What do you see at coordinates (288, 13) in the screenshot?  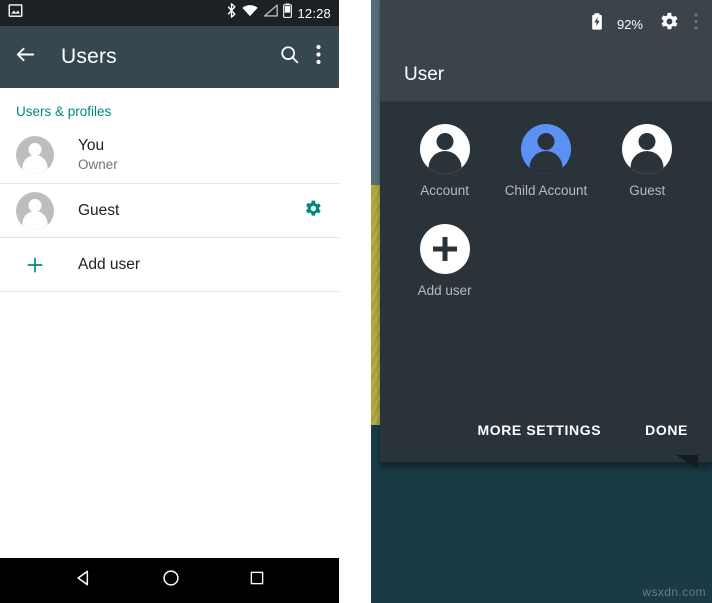 I see `battery-icon` at bounding box center [288, 13].